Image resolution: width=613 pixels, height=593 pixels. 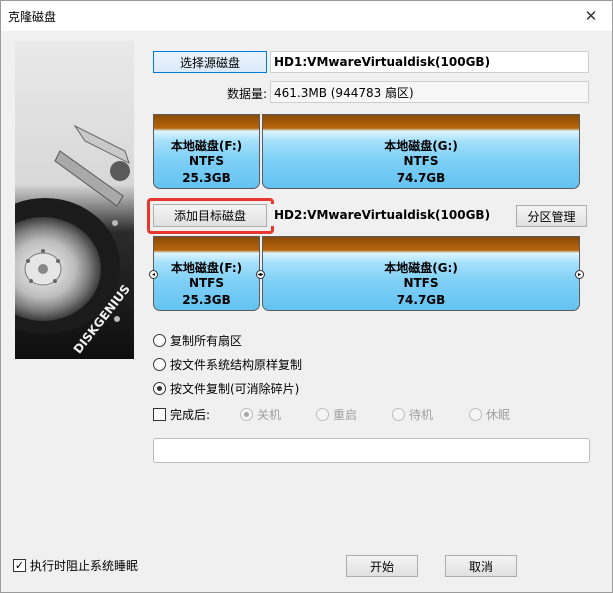 What do you see at coordinates (269, 415) in the screenshot?
I see `choice-label: 关机` at bounding box center [269, 415].